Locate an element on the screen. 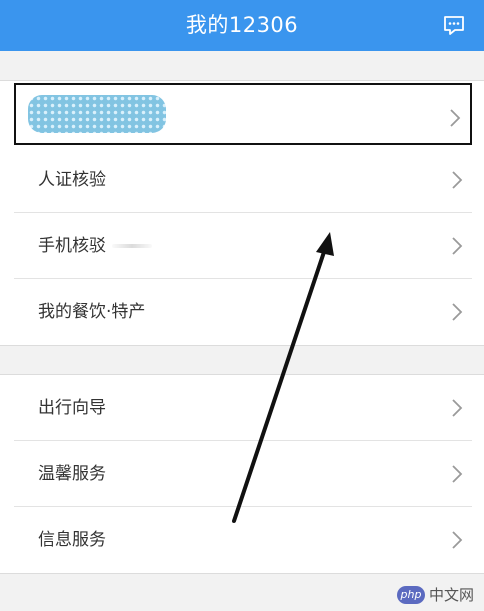 The height and width of the screenshot is (611, 484). watermark: php 中文网 is located at coordinates (435, 594).